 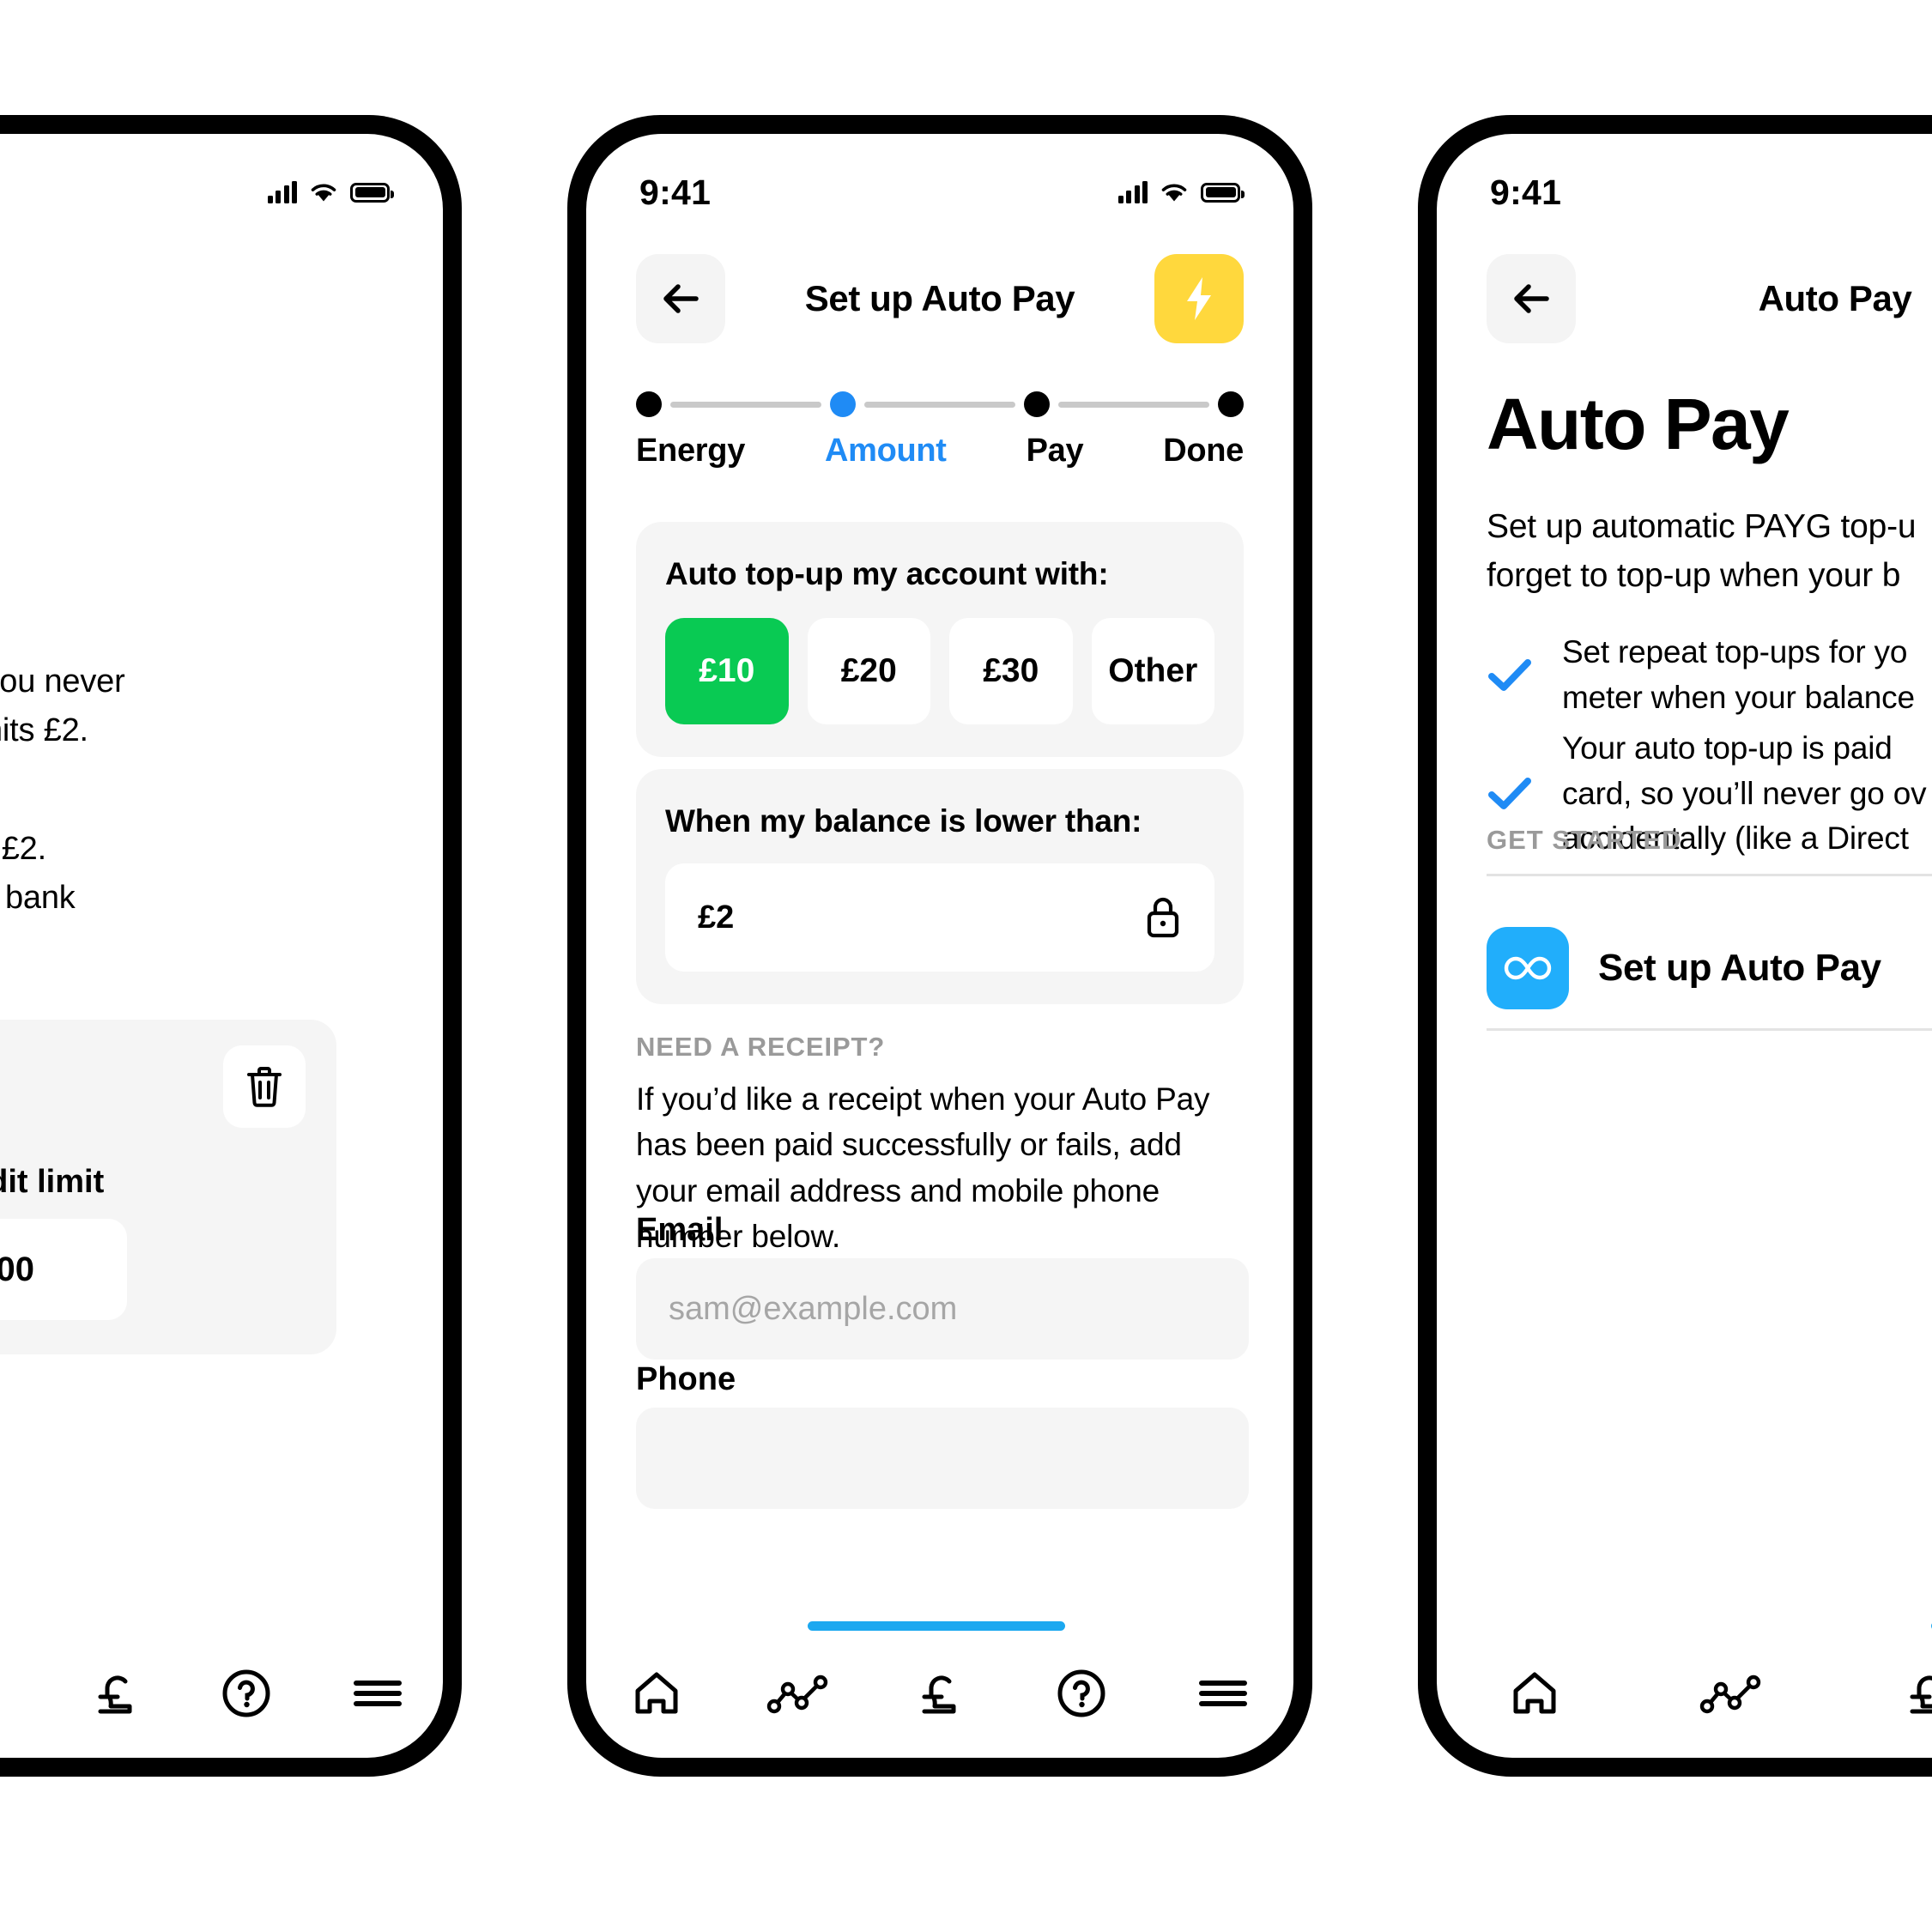 I want to click on bolt-button, so click(x=1199, y=298).